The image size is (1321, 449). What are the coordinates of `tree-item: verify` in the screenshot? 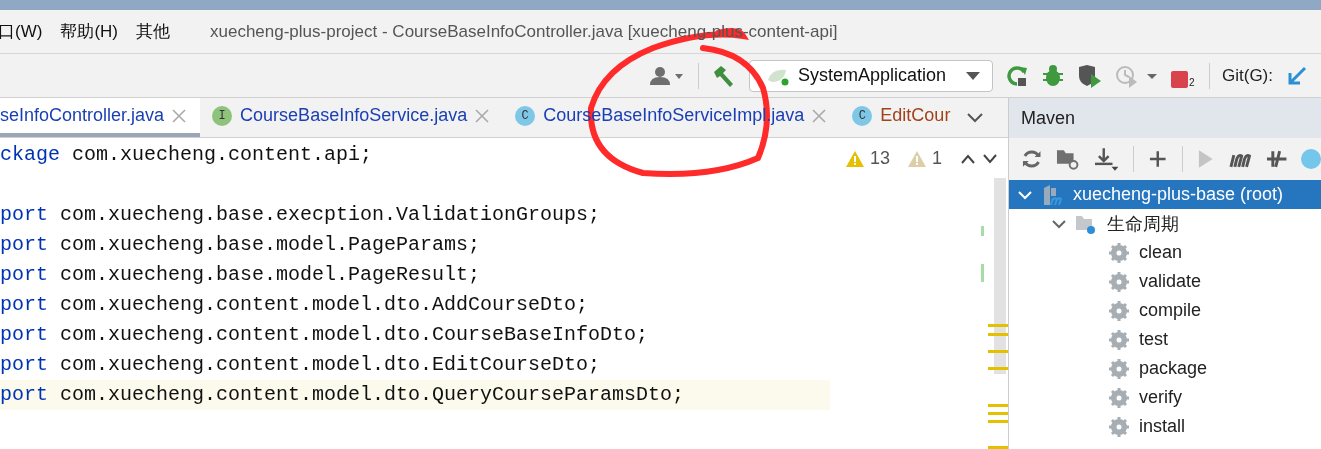 It's located at (1165, 397).